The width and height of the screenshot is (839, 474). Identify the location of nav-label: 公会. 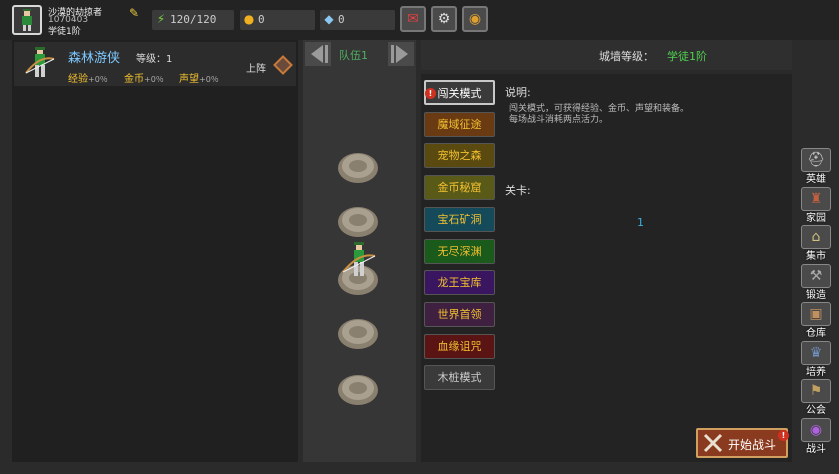
(816, 410).